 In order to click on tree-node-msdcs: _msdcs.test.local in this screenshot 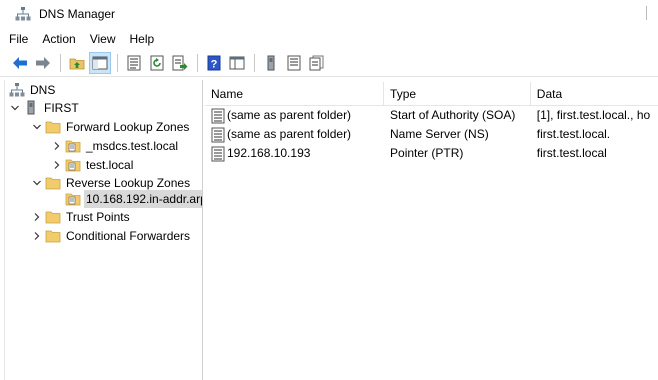, I will do `click(115, 146)`.